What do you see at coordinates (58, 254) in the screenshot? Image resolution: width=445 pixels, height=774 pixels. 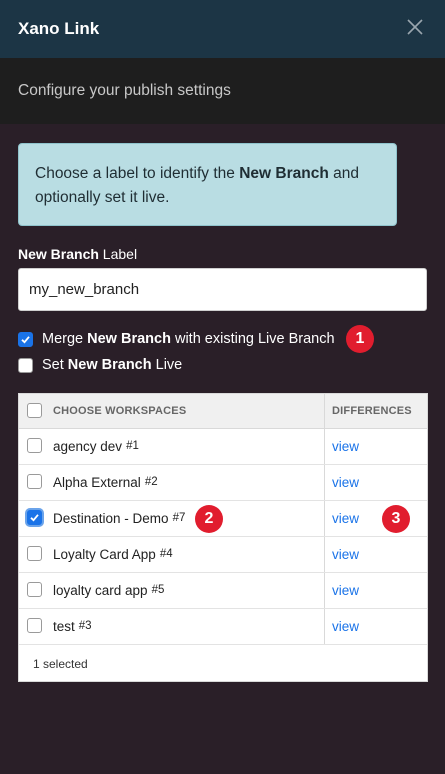 I see `branch-label-bold: New Branch` at bounding box center [58, 254].